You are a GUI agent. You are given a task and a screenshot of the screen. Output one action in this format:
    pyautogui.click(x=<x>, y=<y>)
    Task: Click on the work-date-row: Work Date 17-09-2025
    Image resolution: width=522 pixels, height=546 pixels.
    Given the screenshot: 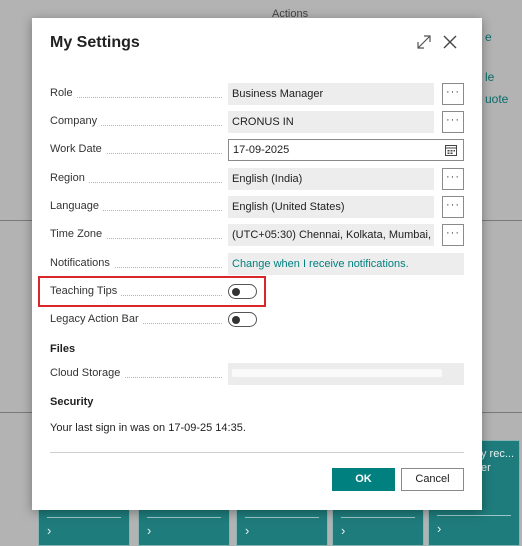 What is the action you would take?
    pyautogui.click(x=257, y=151)
    